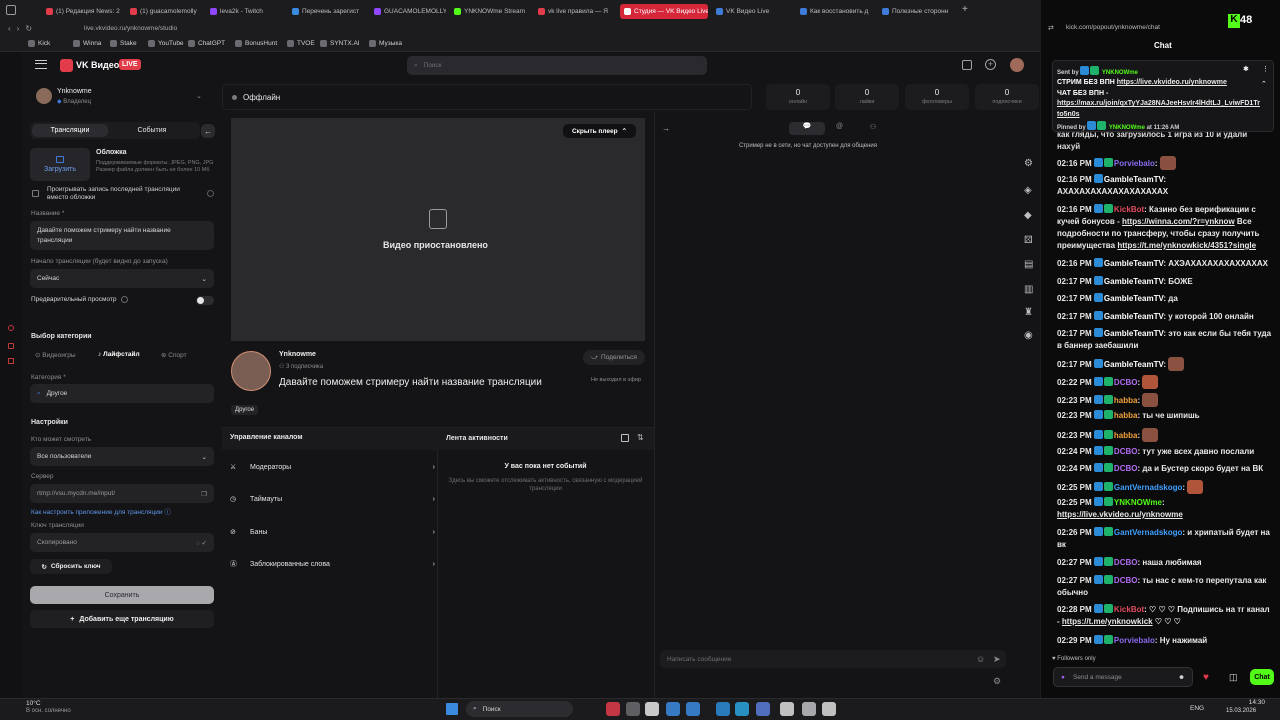 This screenshot has height=720, width=1280. Describe the element at coordinates (599, 131) in the screenshot. I see `hide-player-button: Скрыть плеер ⌃` at that location.